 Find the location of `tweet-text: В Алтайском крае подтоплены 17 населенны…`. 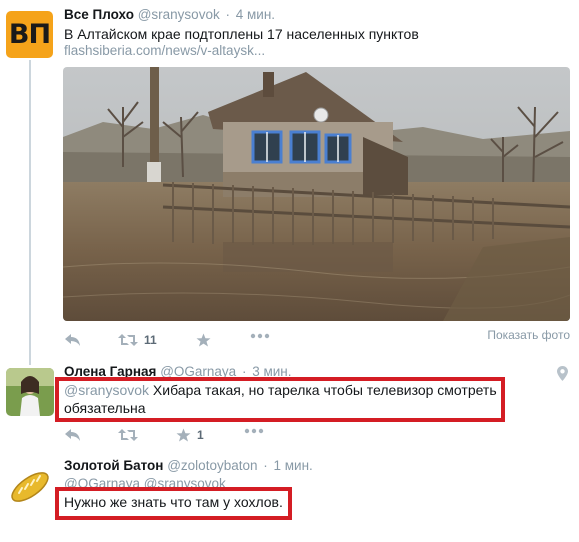

tweet-text: В Алтайском крае подтоплены 17 населенны… is located at coordinates (241, 34).